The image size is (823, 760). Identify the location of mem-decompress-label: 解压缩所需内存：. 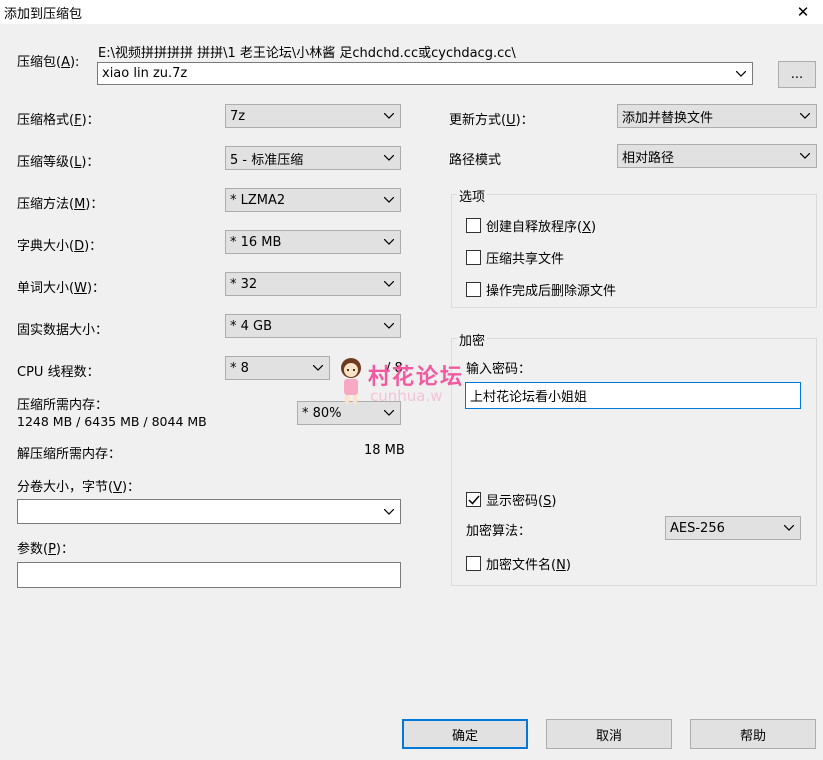
(69, 454).